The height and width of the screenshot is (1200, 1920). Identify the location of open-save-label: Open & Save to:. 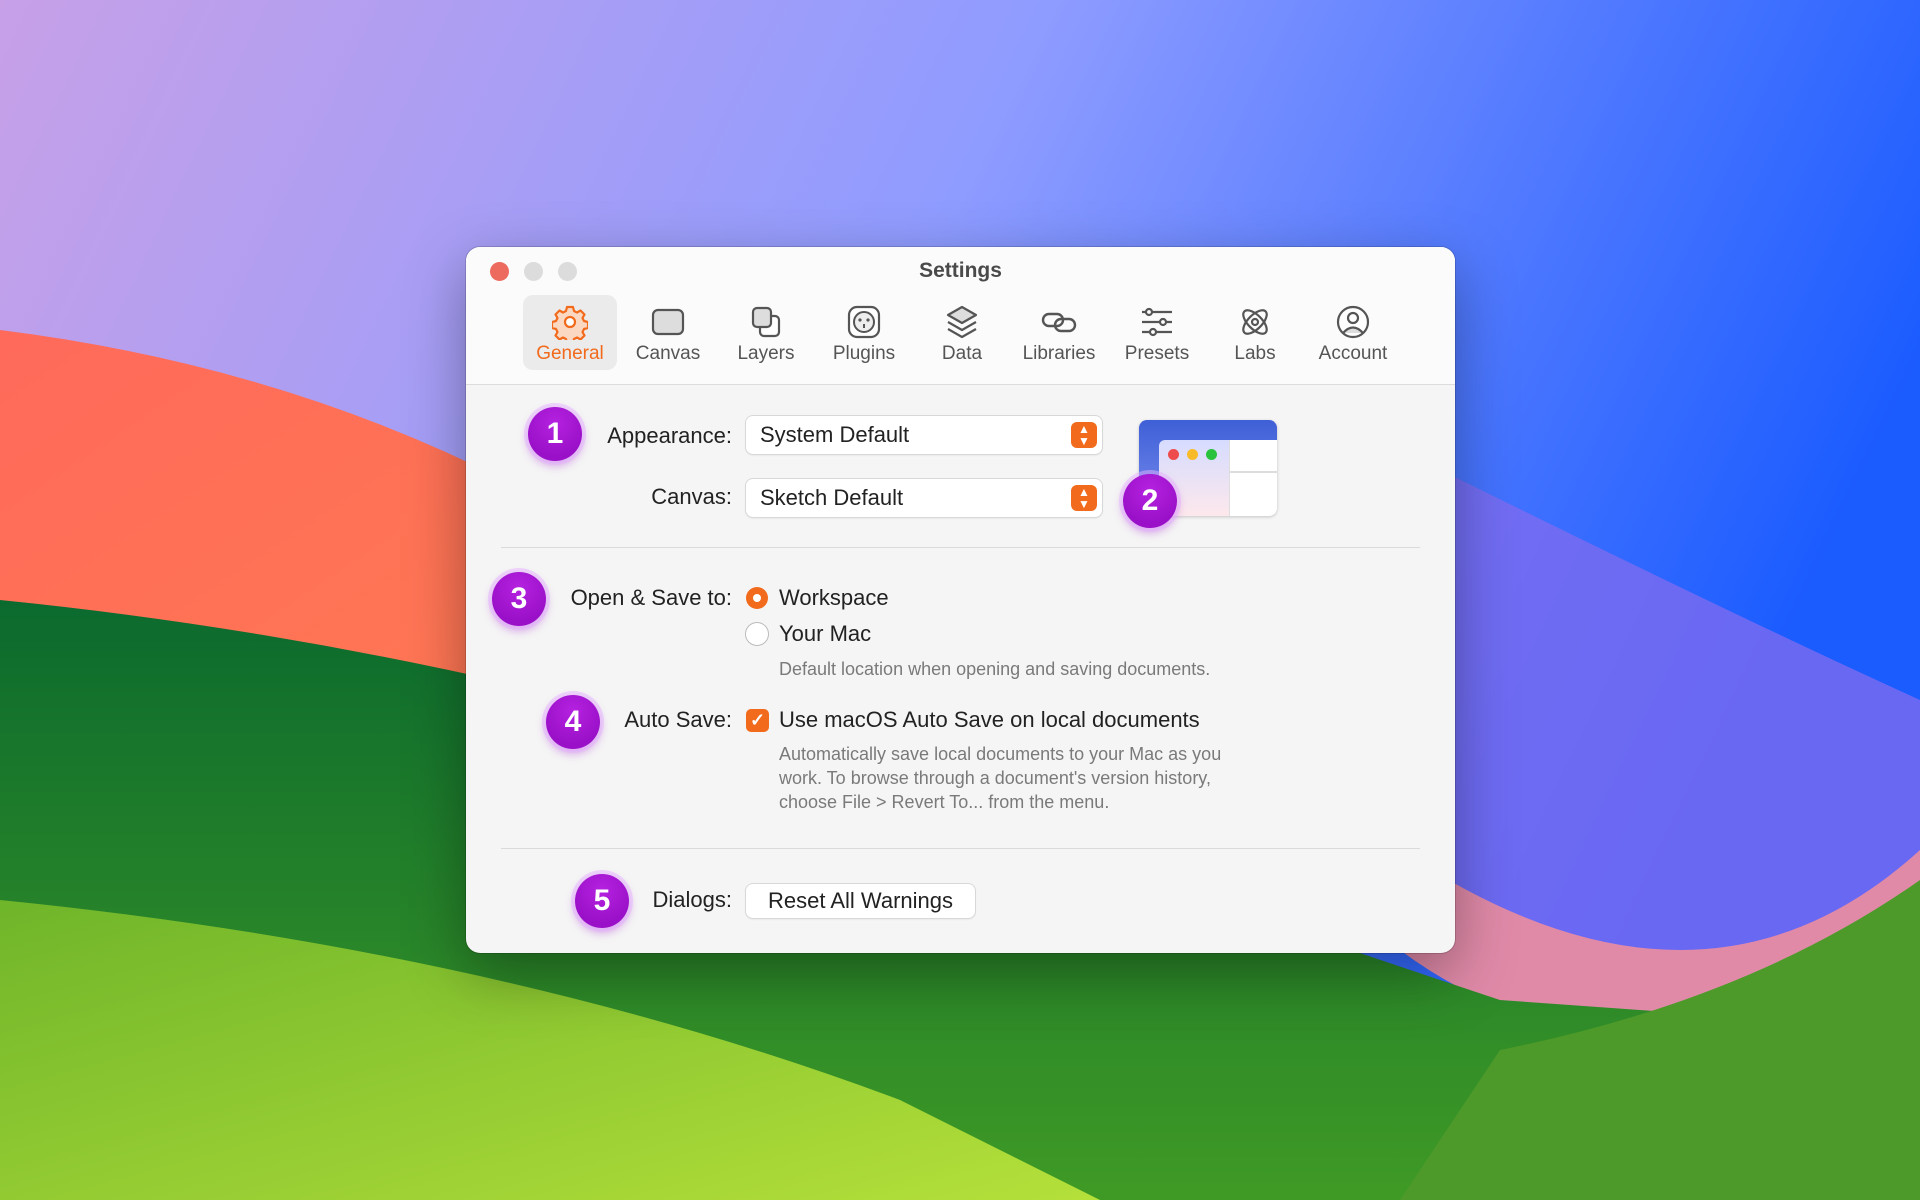
(651, 597).